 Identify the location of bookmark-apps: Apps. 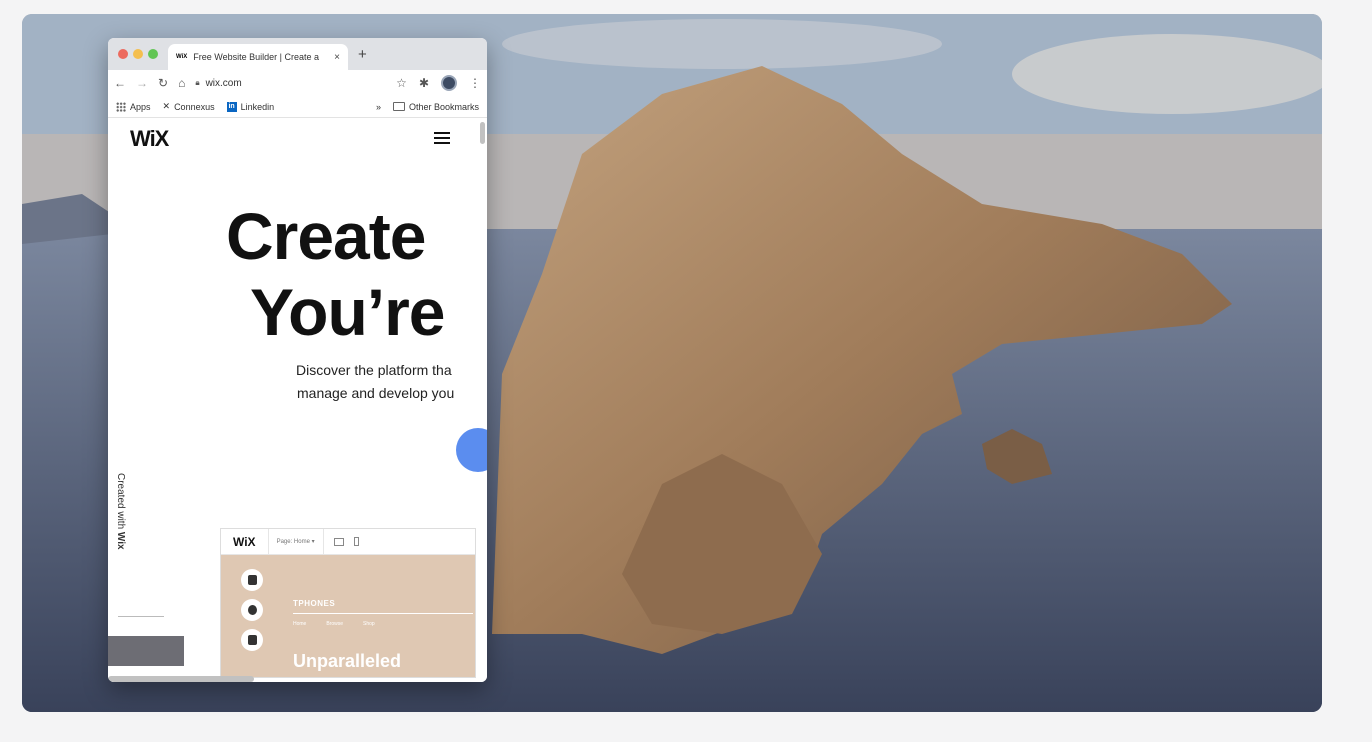
(133, 106).